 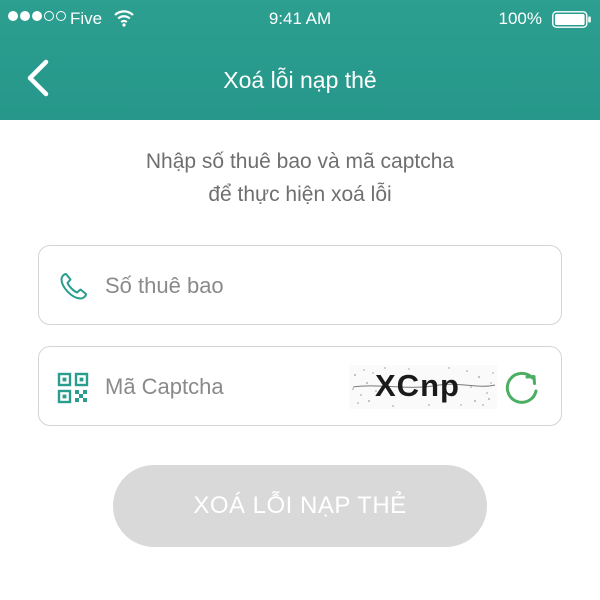 What do you see at coordinates (300, 506) in the screenshot?
I see `clear-top-up-error-button: XOÁ LỖI NẠP THẺ` at bounding box center [300, 506].